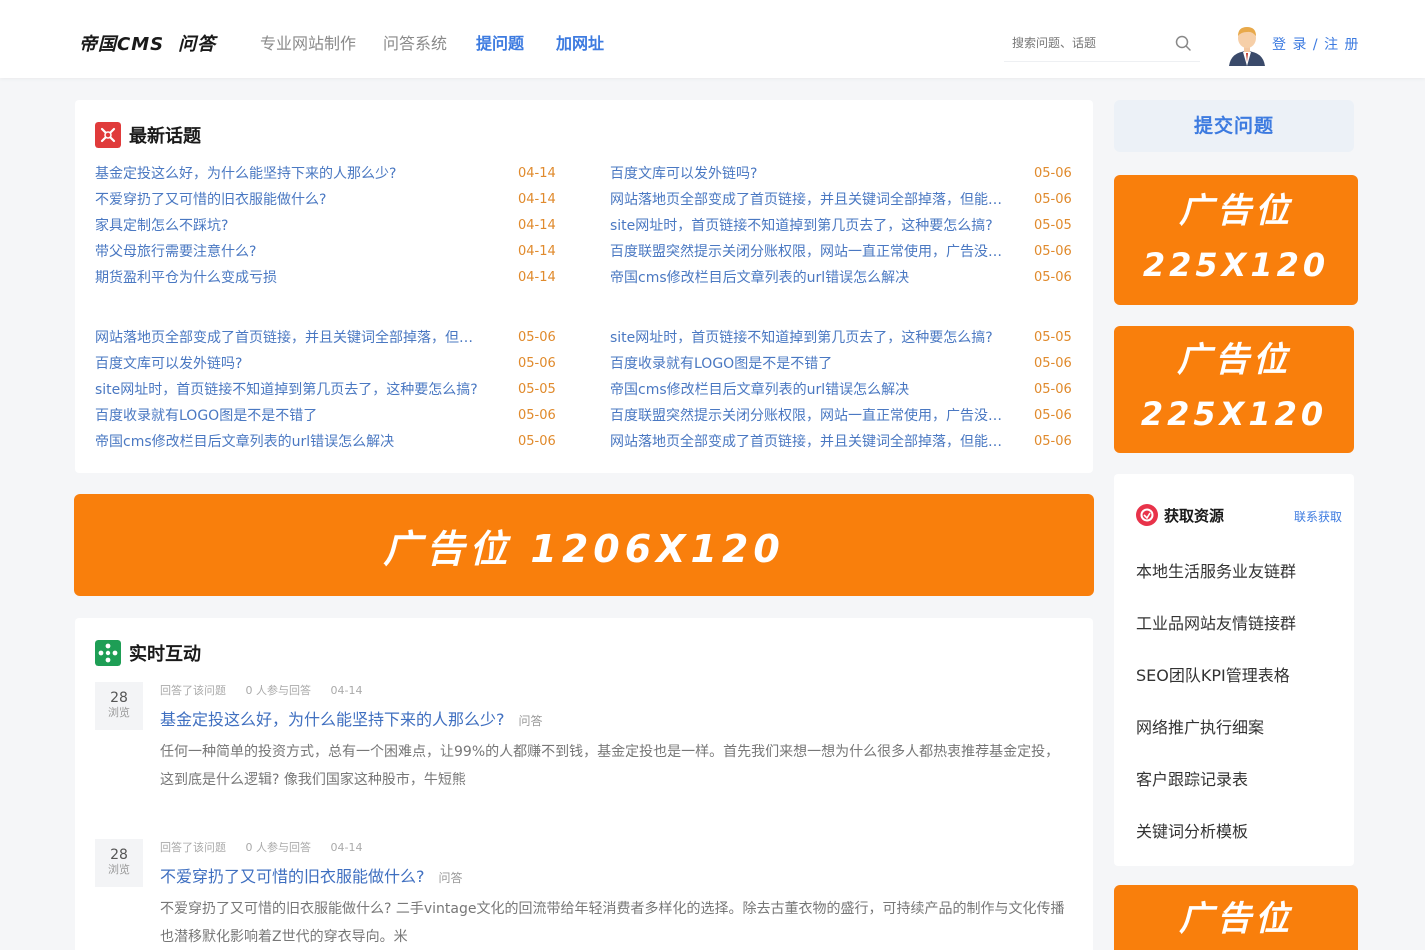 The image size is (1425, 950). Describe the element at coordinates (1084, 43) in the screenshot. I see `search-input` at that location.